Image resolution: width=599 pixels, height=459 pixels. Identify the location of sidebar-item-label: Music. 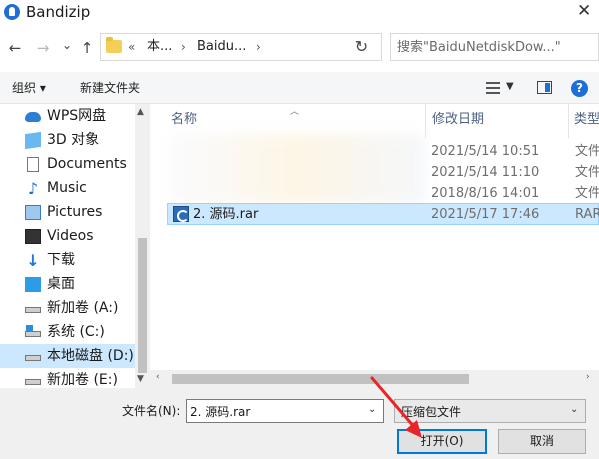
(67, 188).